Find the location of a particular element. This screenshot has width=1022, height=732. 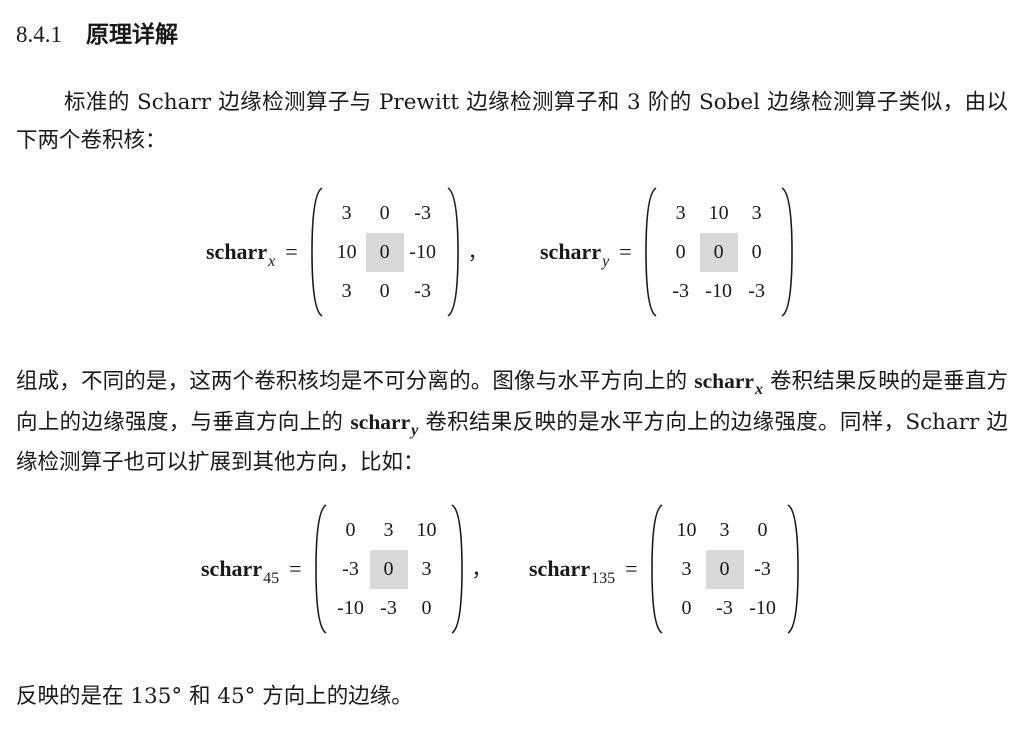

equation-scharr-y: scharry = 3 10 3 0 0 0 -3 -10 -3 is located at coordinates (667, 252).